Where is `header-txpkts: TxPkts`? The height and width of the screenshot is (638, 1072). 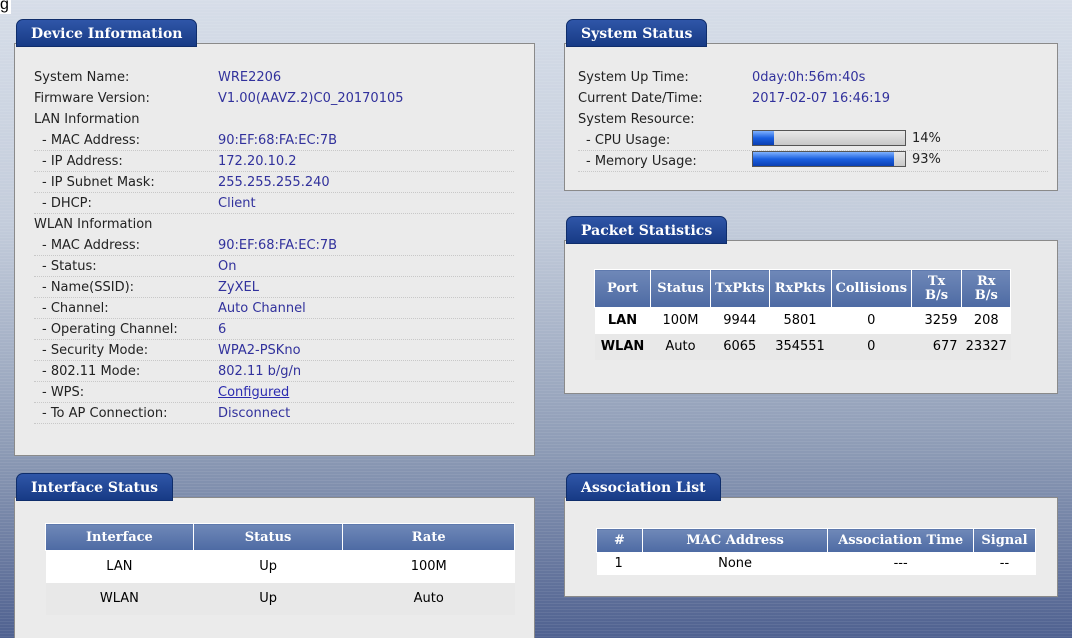 header-txpkts: TxPkts is located at coordinates (740, 288).